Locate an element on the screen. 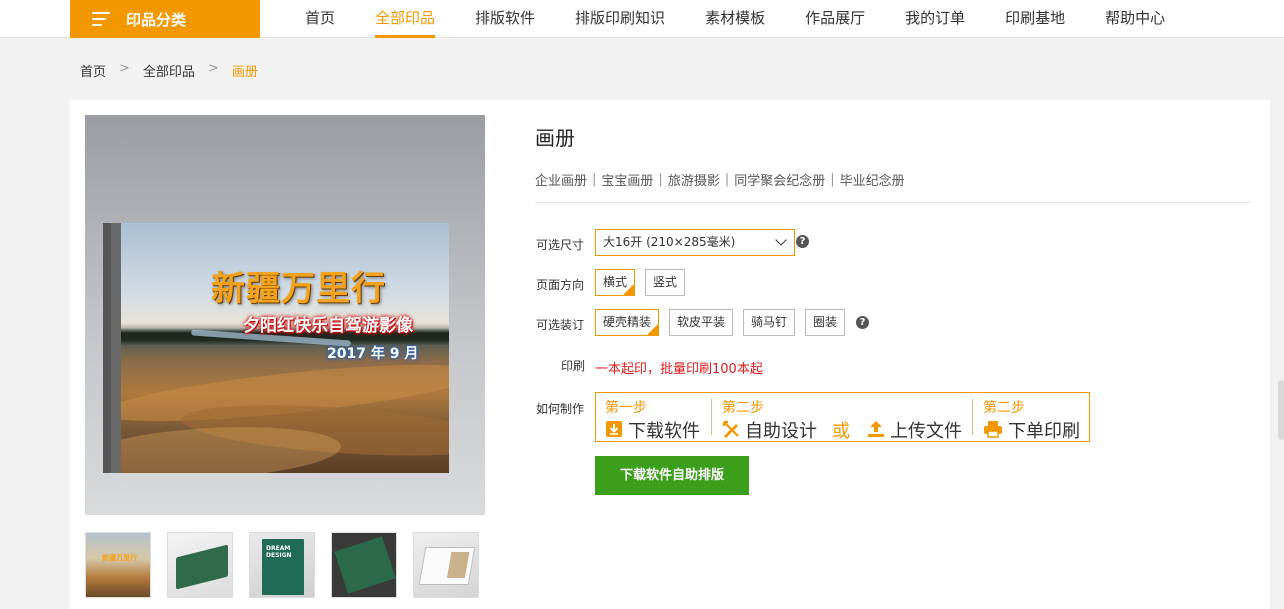 The height and width of the screenshot is (609, 1284). nav-item-help-center: 帮助中心 is located at coordinates (1135, 19).